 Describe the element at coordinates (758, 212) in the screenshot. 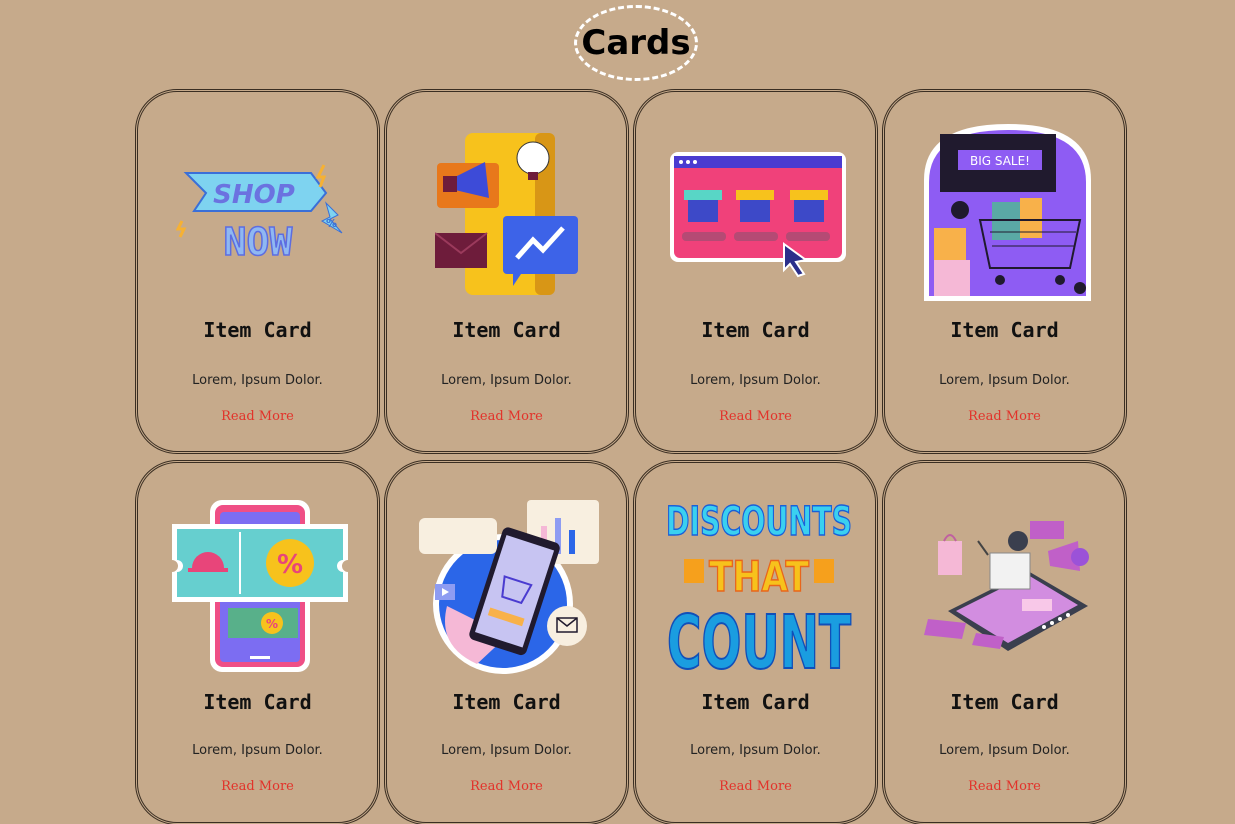

I see `online-stores-illustration` at that location.